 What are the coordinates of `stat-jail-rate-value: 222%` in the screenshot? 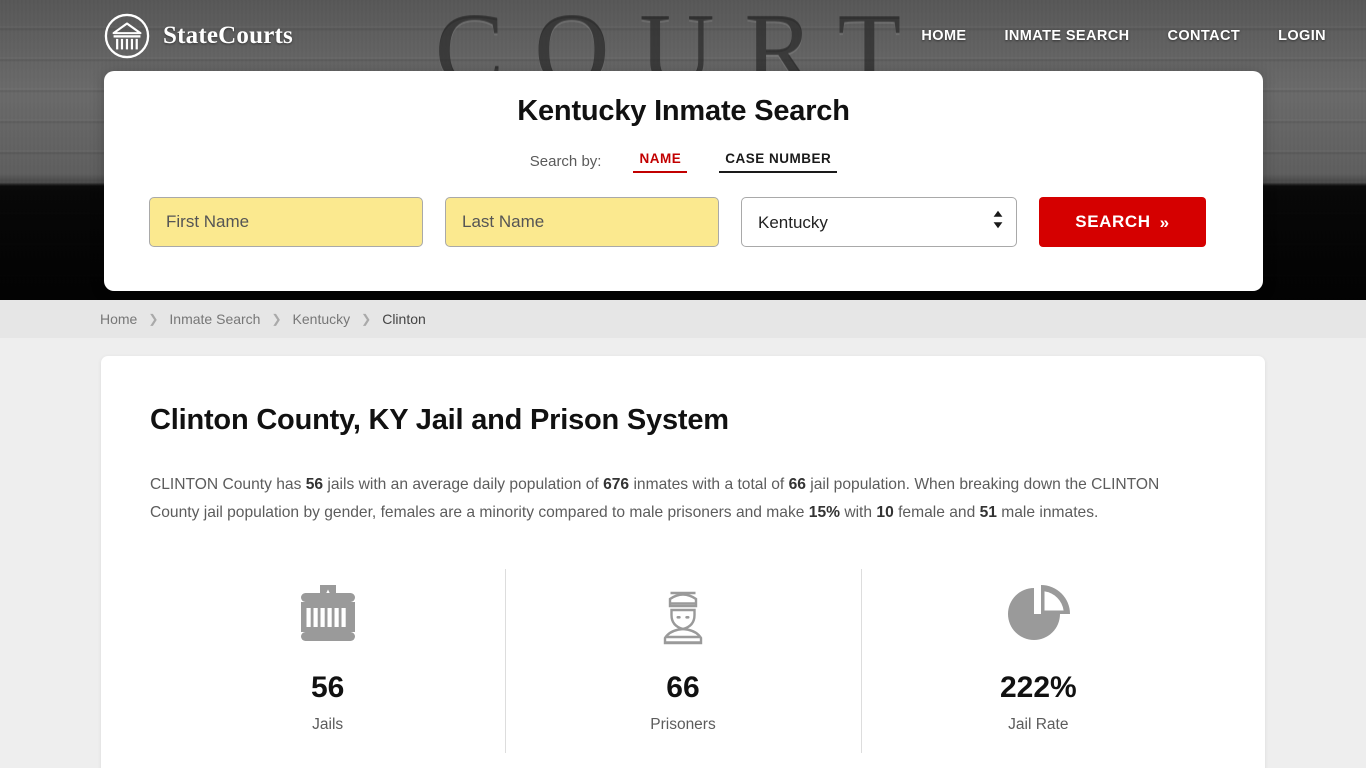 It's located at (1038, 687).